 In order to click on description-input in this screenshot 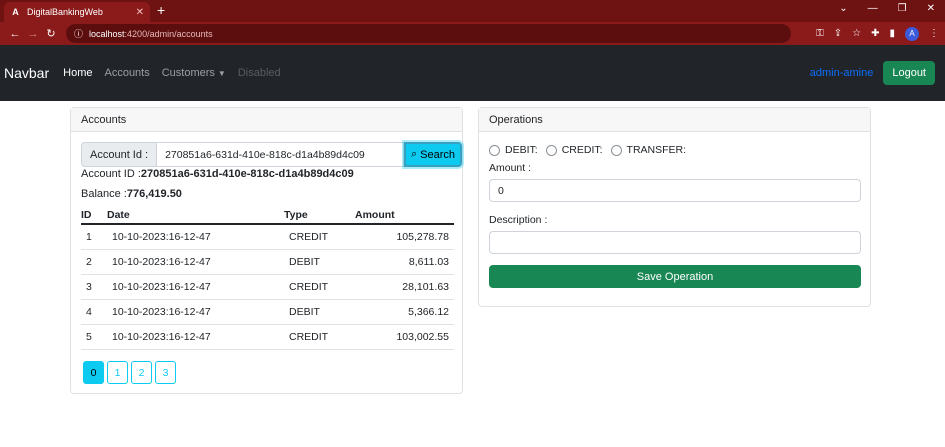, I will do `click(675, 242)`.